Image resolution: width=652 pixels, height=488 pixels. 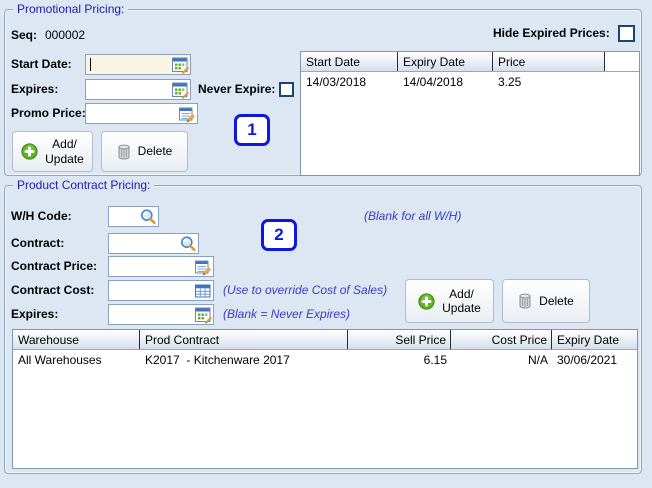 I want to click on promotional-pricing-title: Promotional Pricing:, so click(x=71, y=9).